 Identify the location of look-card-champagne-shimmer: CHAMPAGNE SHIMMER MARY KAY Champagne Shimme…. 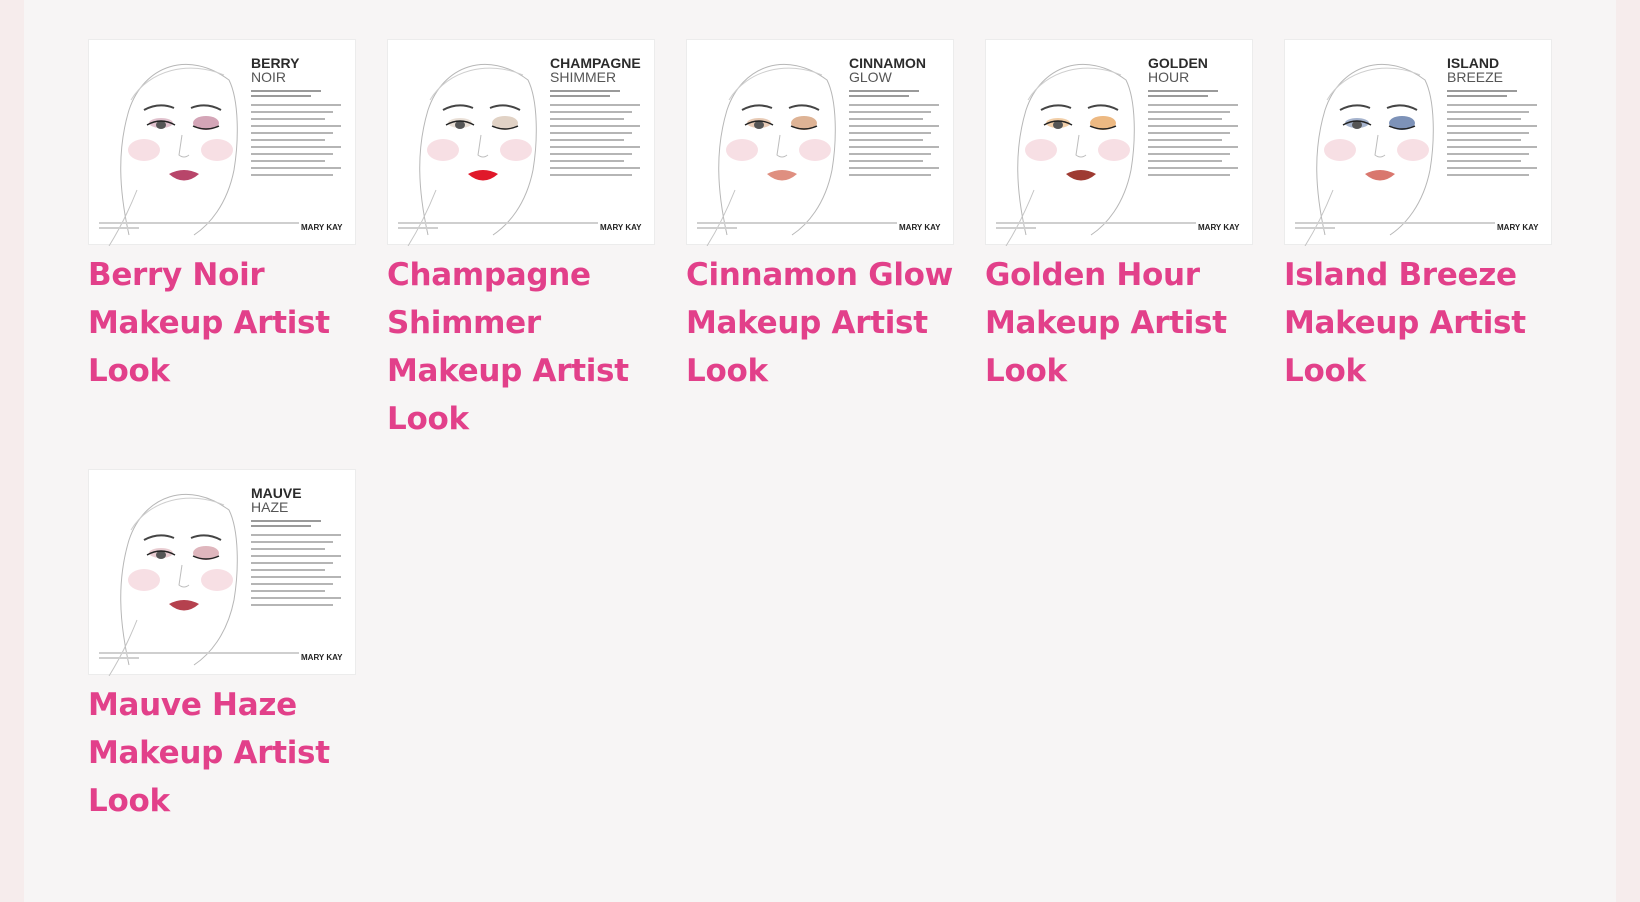
(521, 241).